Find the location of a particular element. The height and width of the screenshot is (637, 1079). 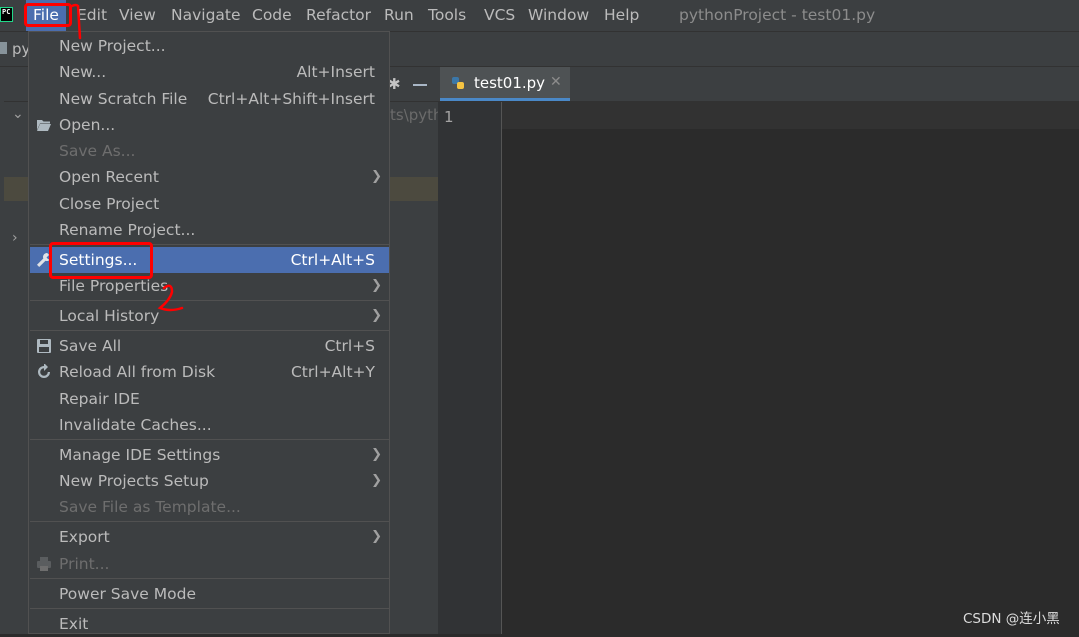

menu-item-repair-ide: Repair IDE is located at coordinates (209, 399).